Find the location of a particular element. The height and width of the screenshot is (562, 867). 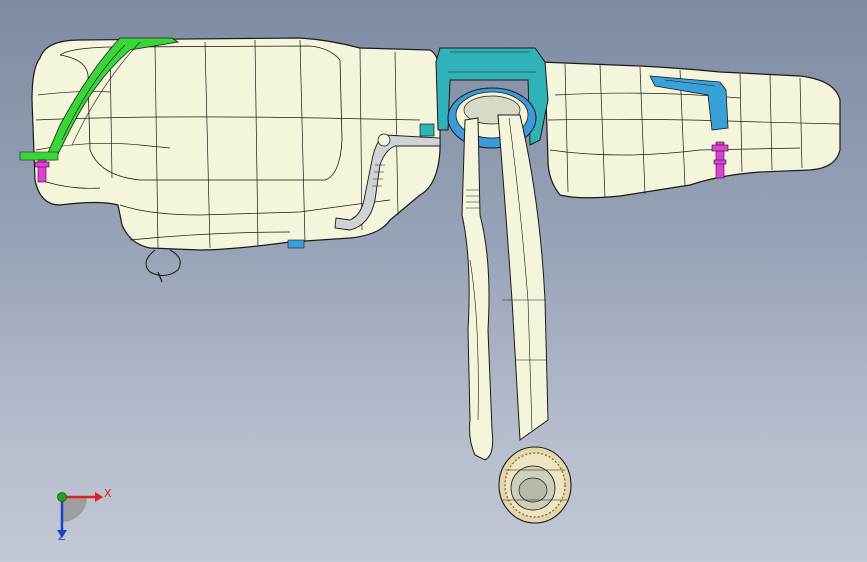

filler-cap is located at coordinates (535, 485).